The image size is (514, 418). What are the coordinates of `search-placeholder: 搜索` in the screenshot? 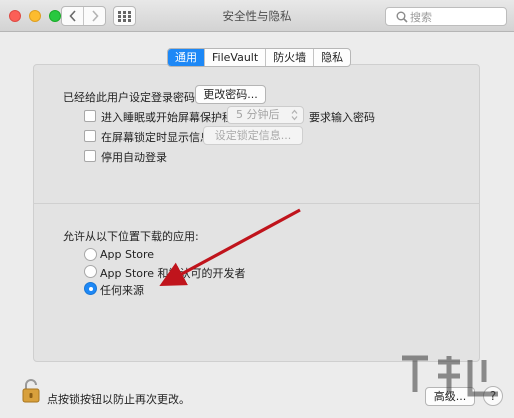 It's located at (421, 17).